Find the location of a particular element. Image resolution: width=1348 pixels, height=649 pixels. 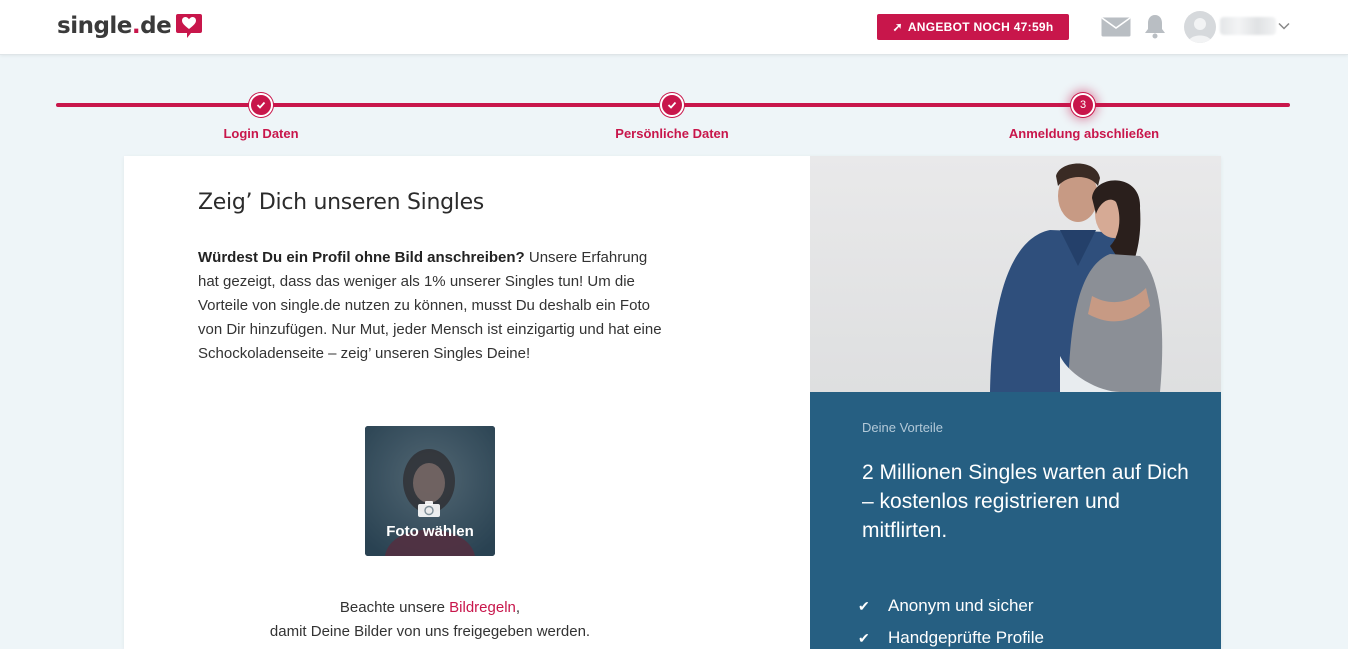

heart-logo-icon is located at coordinates (189, 26).